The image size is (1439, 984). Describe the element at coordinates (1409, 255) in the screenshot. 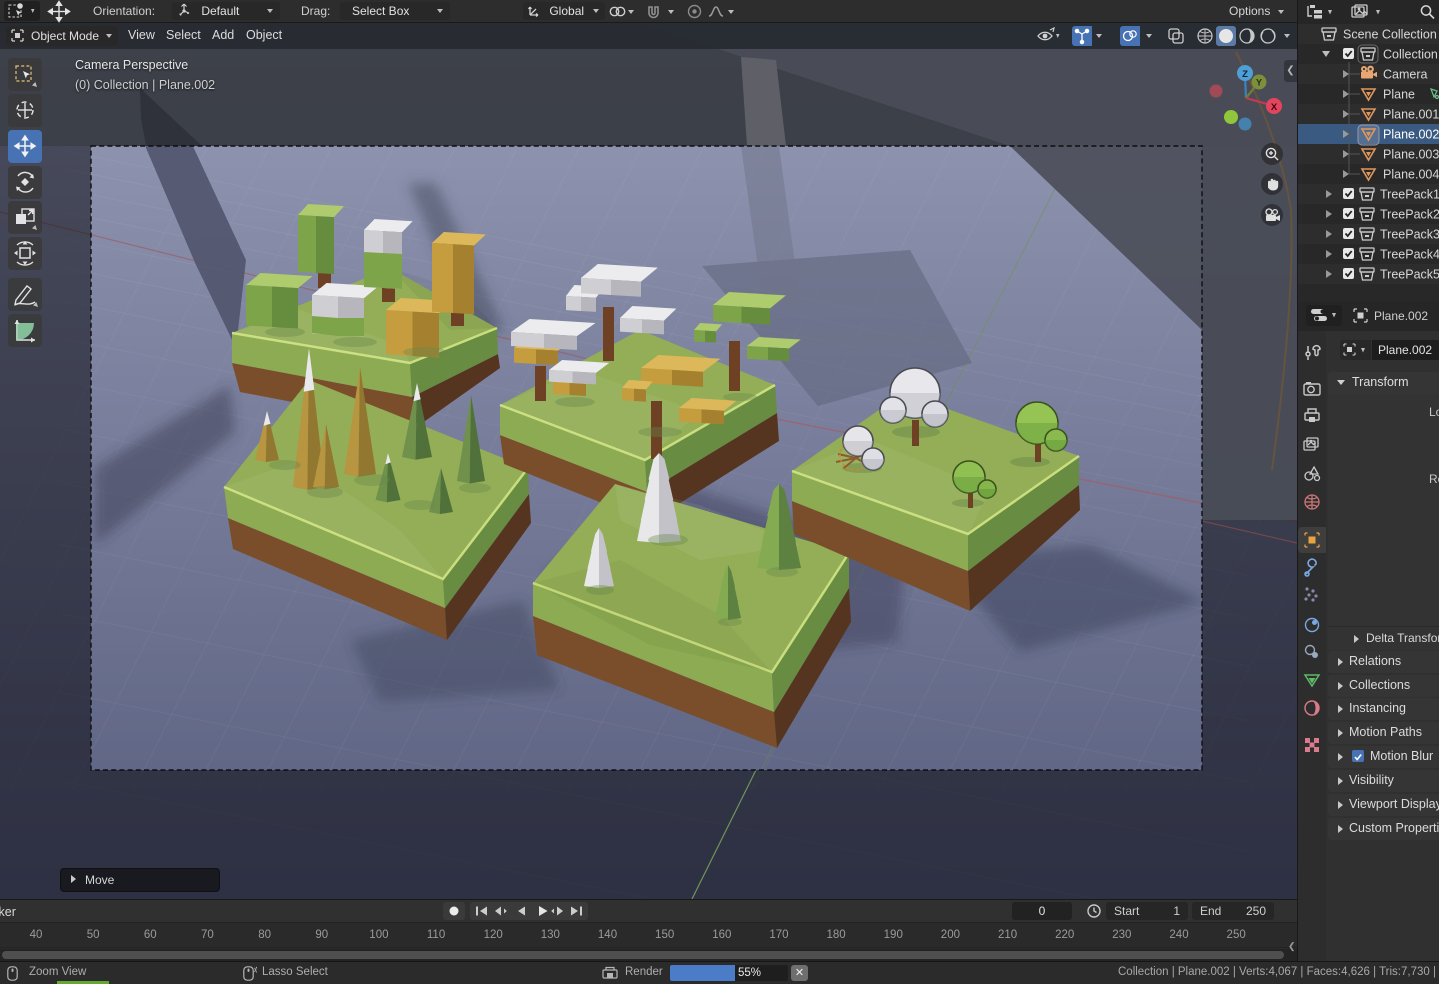

I see `svg-text: TreePack4` at that location.